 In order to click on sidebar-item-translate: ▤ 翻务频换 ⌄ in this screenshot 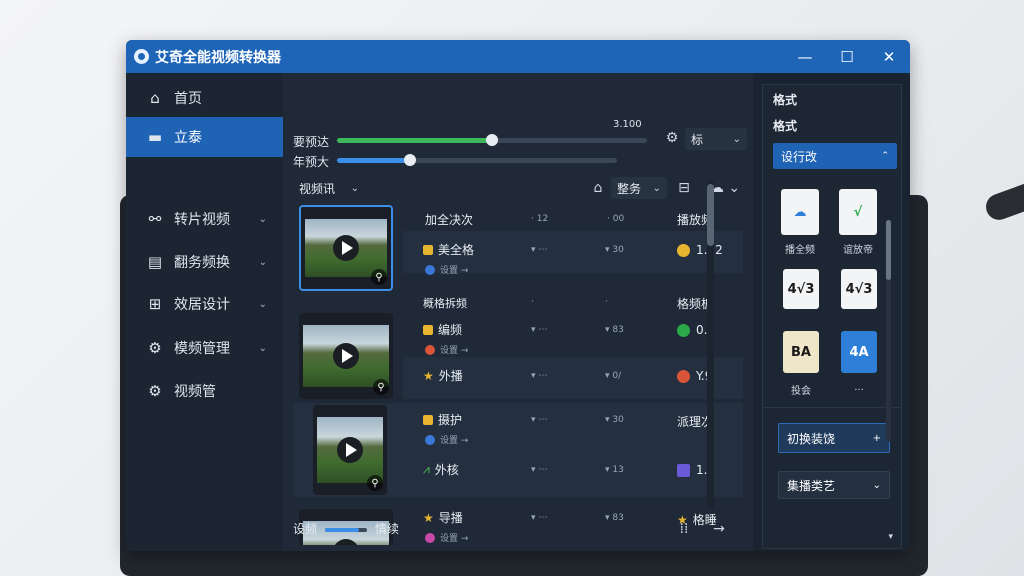, I will do `click(204, 262)`.